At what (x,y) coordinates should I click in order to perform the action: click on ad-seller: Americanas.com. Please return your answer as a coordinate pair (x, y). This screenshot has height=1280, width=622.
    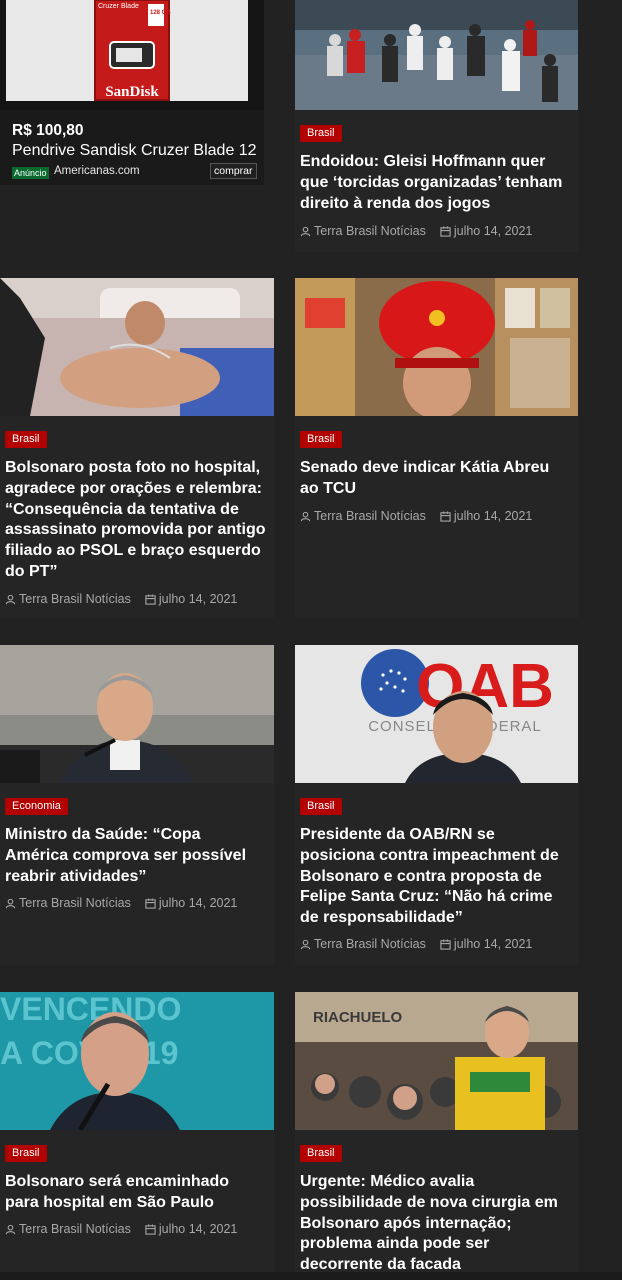
    Looking at the image, I should click on (97, 171).